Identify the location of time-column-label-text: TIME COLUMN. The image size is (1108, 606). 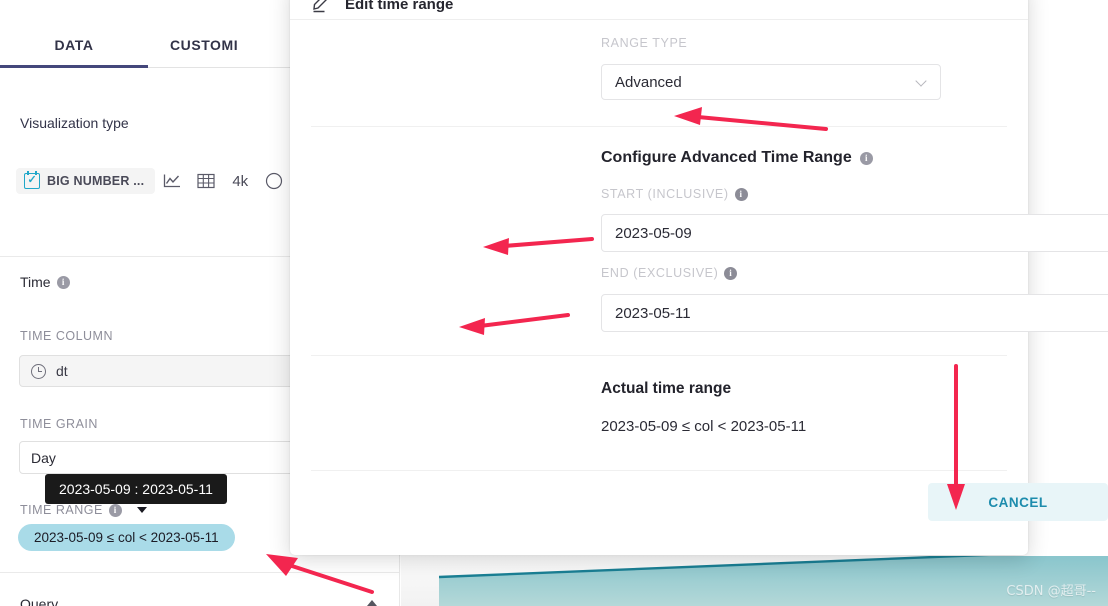
(66, 336).